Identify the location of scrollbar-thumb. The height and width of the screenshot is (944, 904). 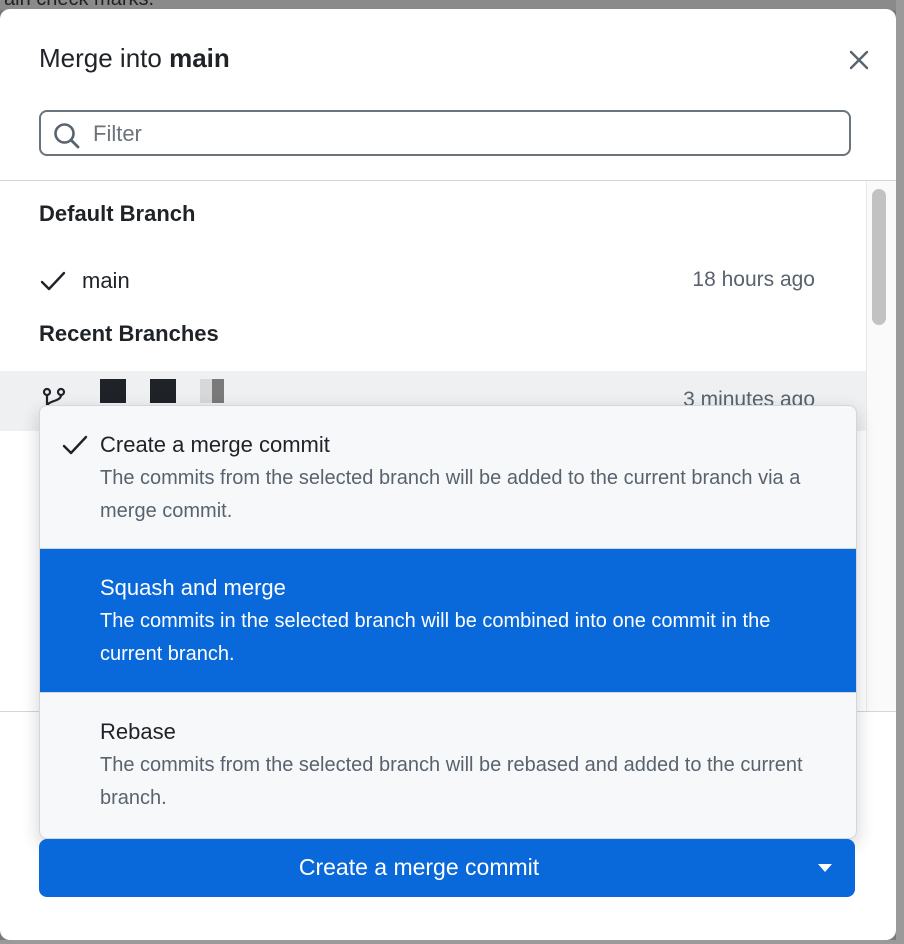
(879, 257).